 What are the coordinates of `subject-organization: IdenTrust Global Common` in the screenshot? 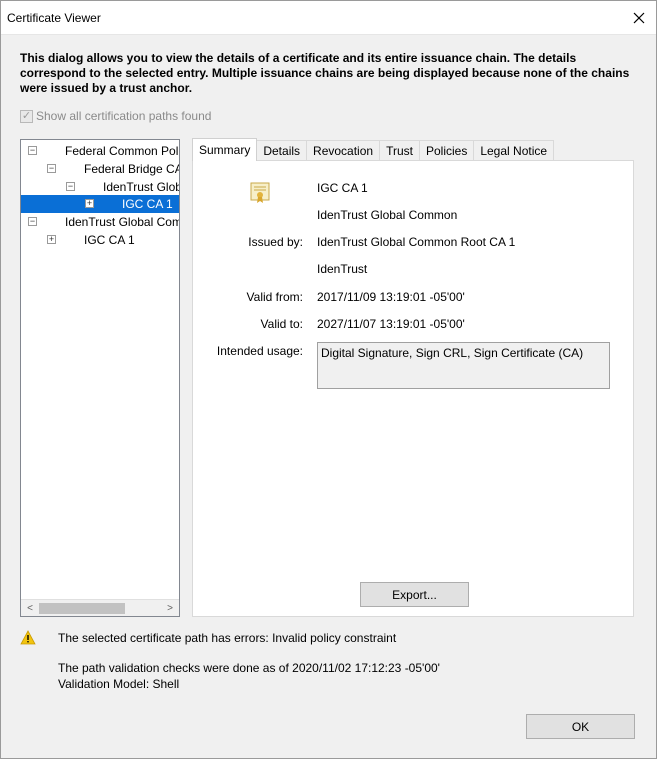 It's located at (387, 215).